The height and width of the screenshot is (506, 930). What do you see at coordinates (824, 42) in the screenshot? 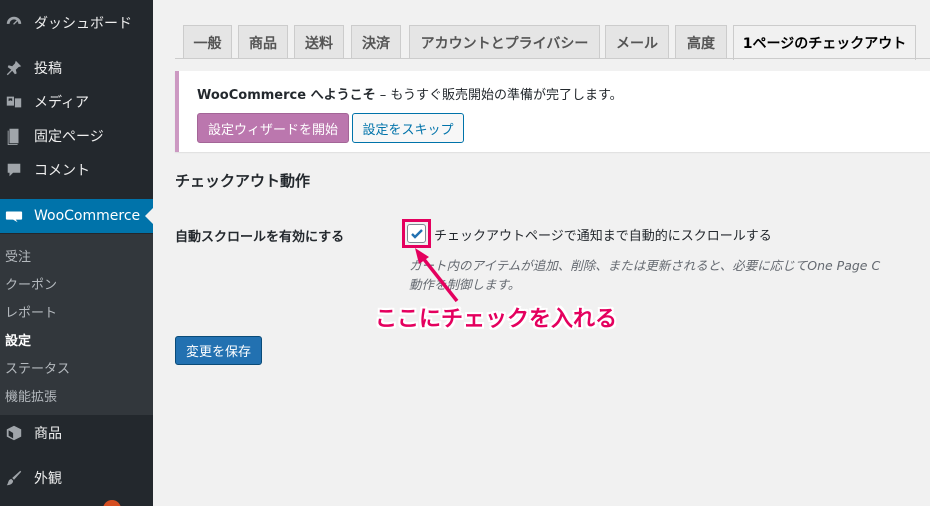
I see `tab-one-page-checkout: 1ページのチェックアウト` at bounding box center [824, 42].